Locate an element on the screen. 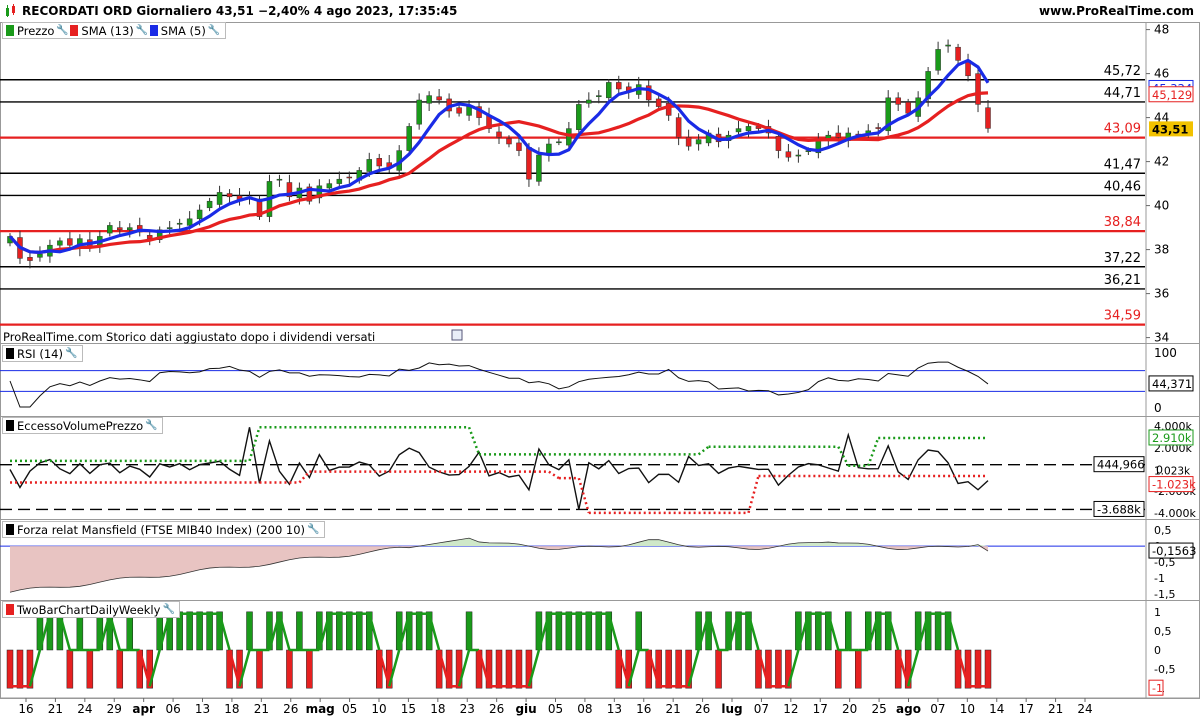 Image resolution: width=1200 pixels, height=720 pixels. legend-rsi: RSI (14) is located at coordinates (40, 353).